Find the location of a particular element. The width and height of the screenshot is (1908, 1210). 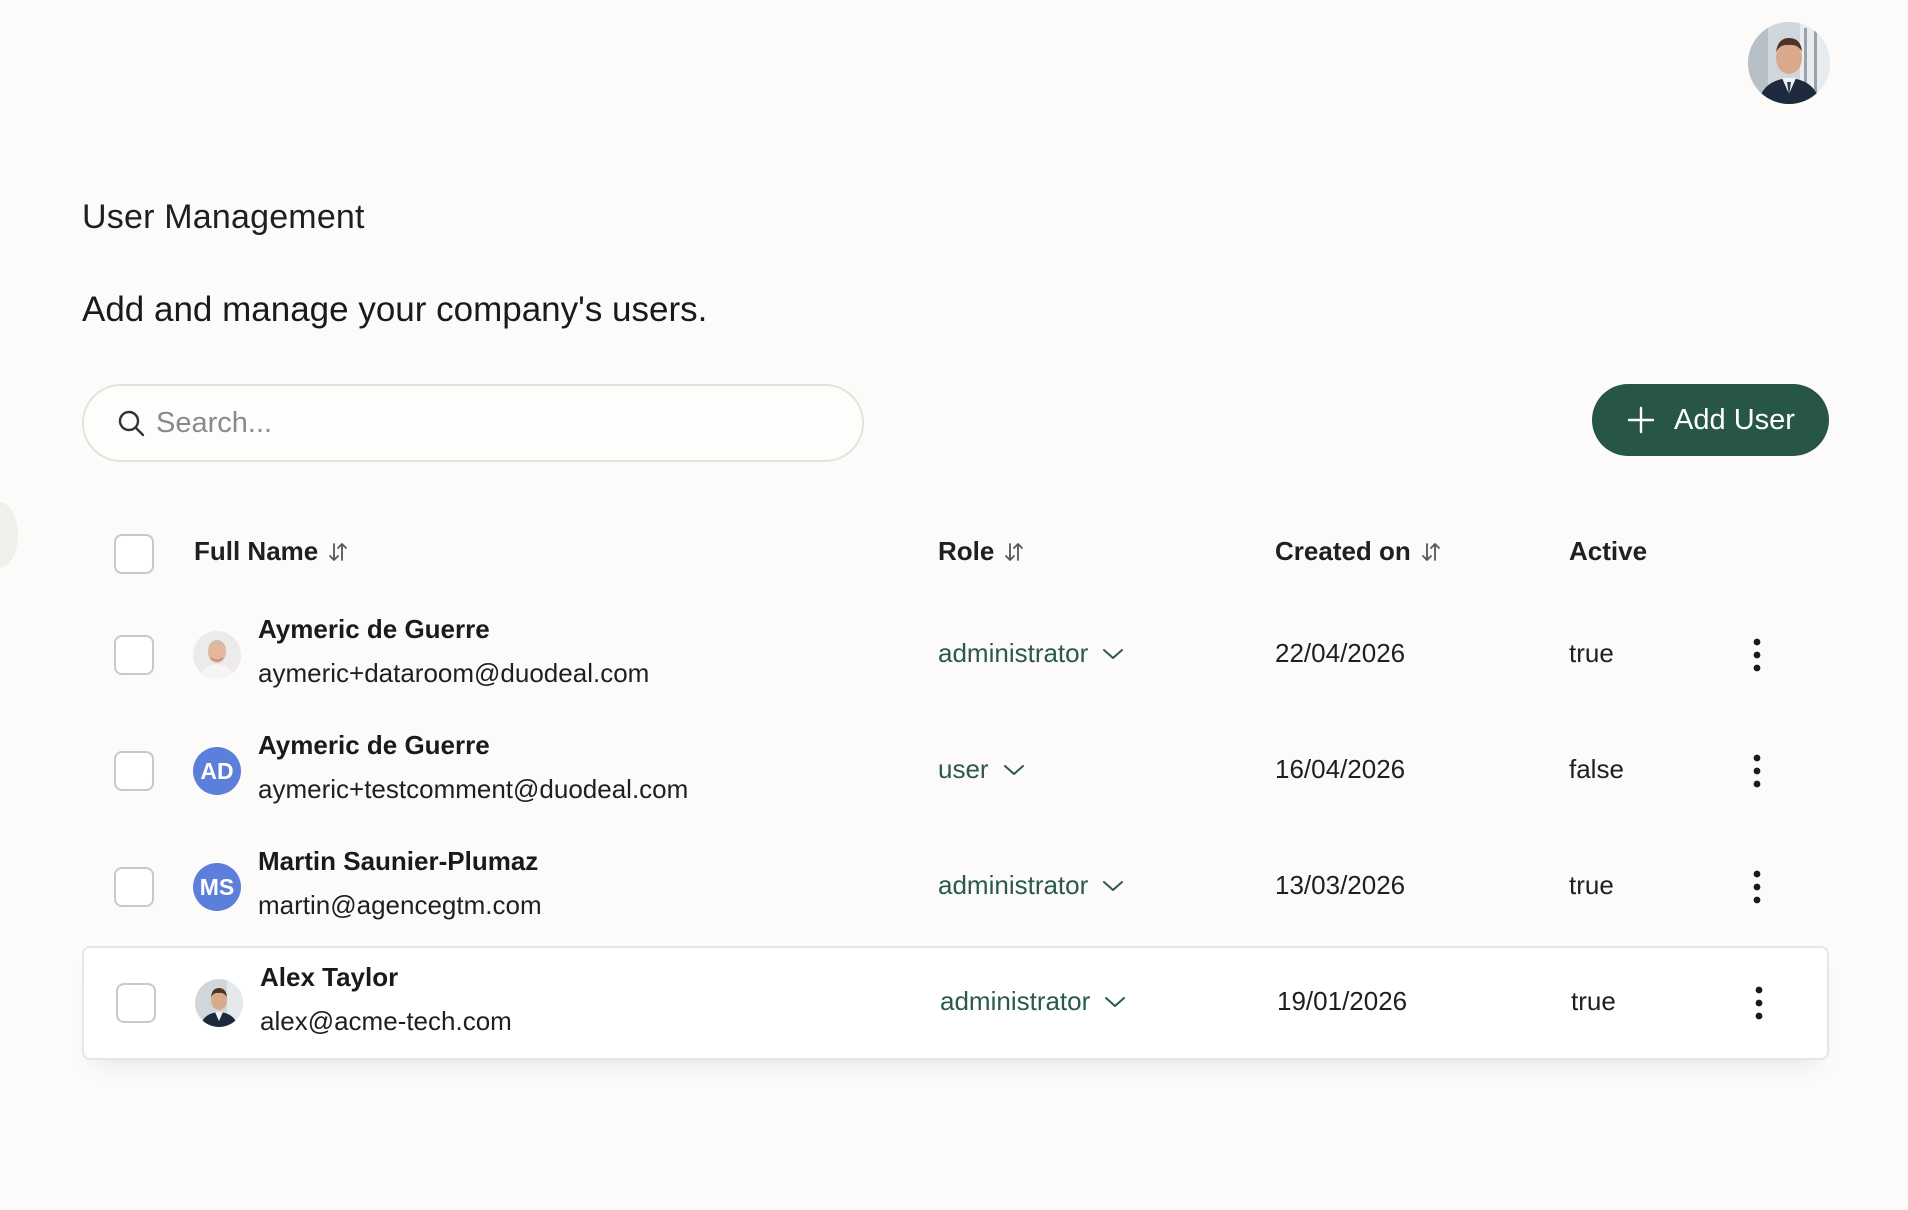

plus-icon is located at coordinates (1641, 420).